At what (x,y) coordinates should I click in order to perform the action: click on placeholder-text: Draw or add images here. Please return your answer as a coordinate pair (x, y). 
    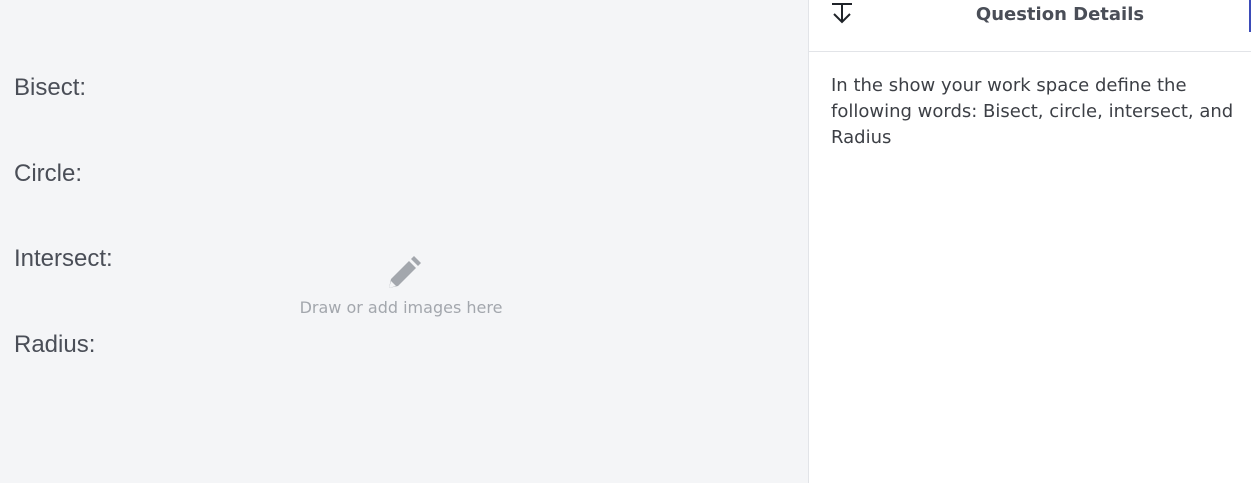
    Looking at the image, I should click on (401, 307).